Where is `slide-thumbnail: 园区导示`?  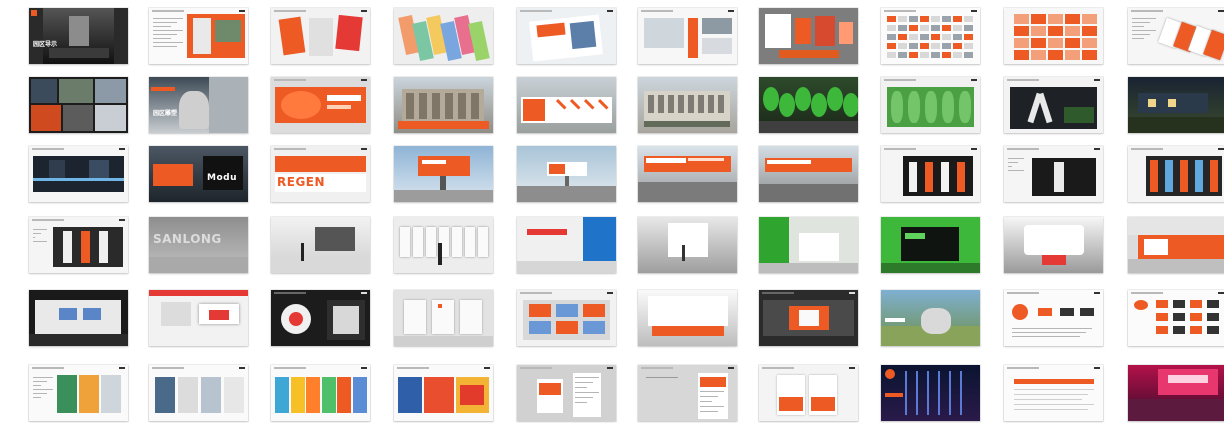
slide-thumbnail: 园区导示 is located at coordinates (78, 36).